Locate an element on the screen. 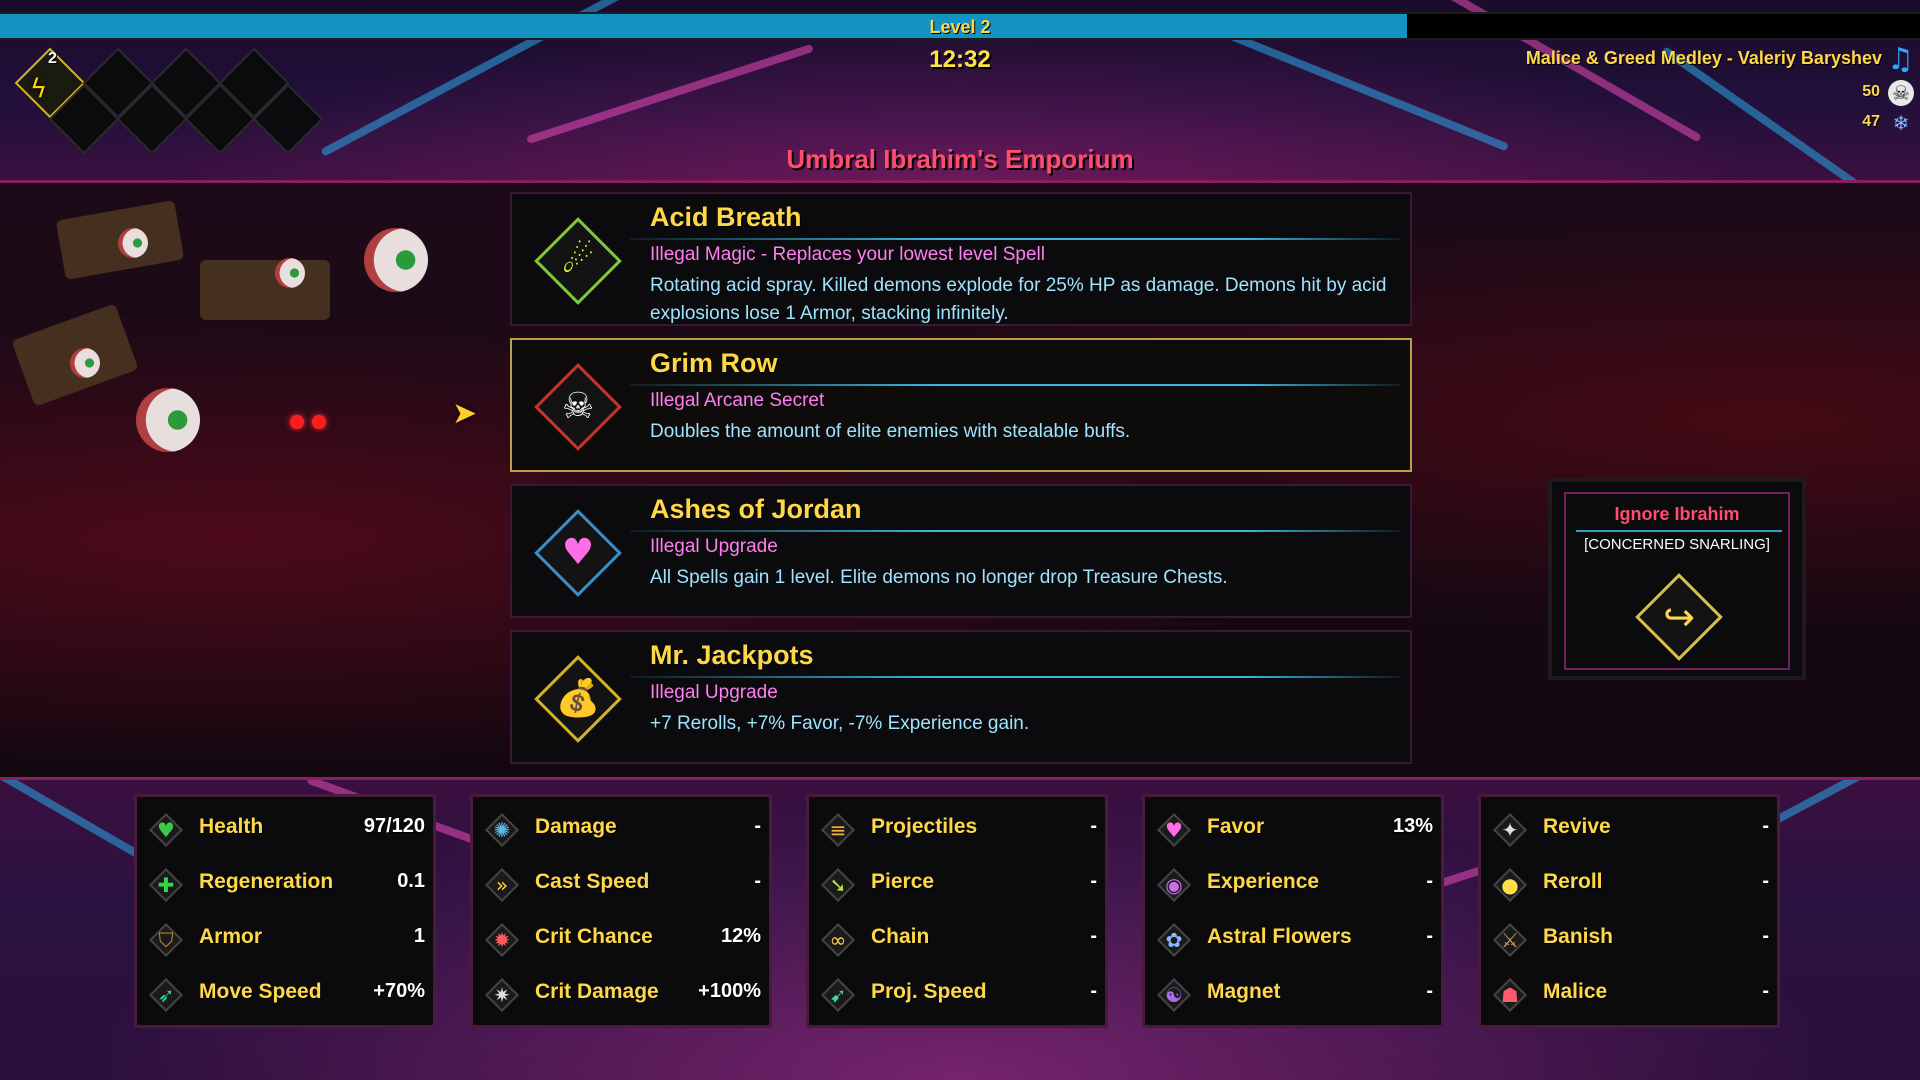 Image resolution: width=1920 pixels, height=1080 pixels. heart-spade-icon: ♥ is located at coordinates (578, 552).